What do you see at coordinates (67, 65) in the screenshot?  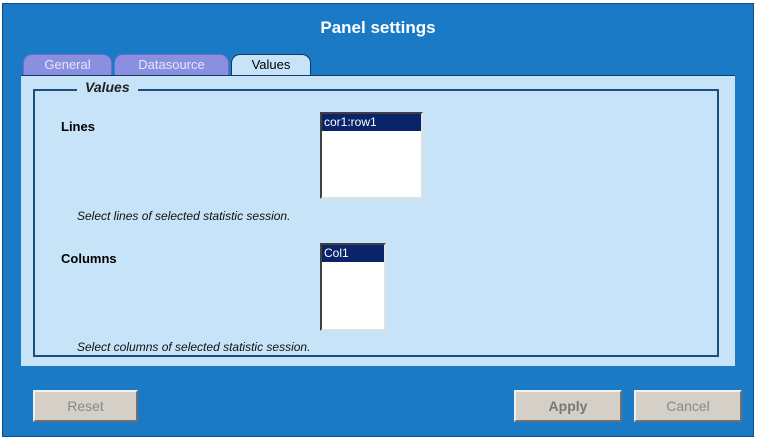 I see `tab-general: General` at bounding box center [67, 65].